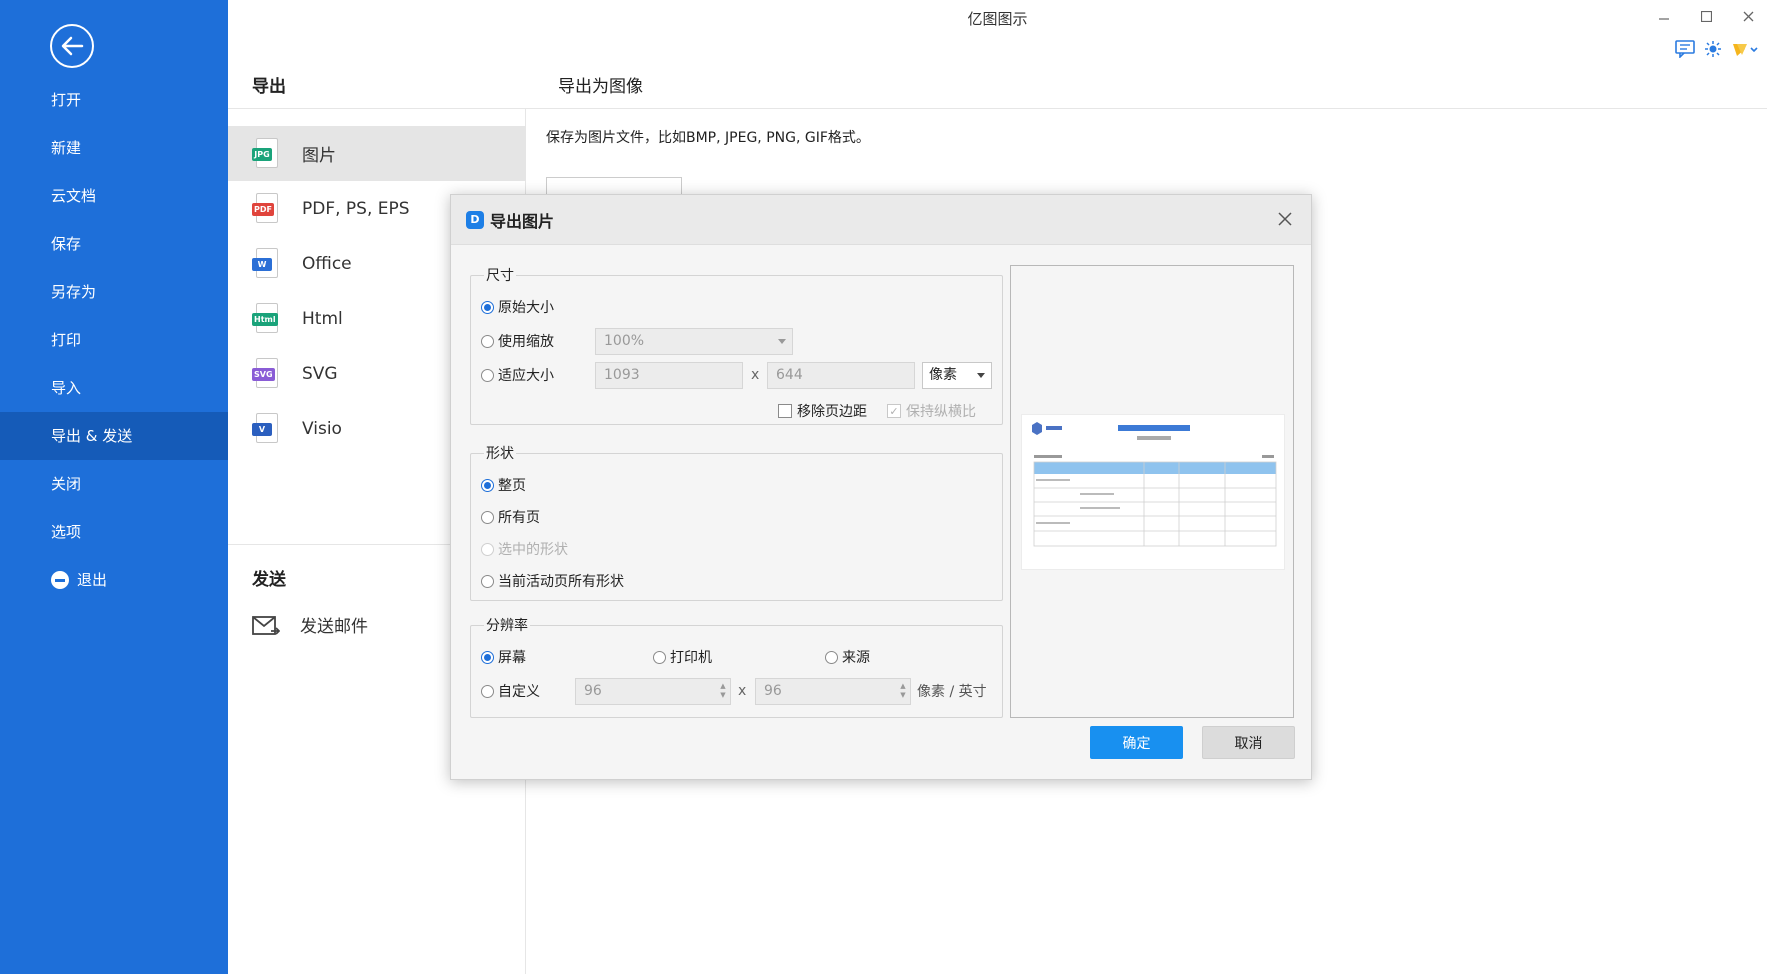 The width and height of the screenshot is (1767, 974). I want to click on app-title: 亿图图示, so click(997, 19).